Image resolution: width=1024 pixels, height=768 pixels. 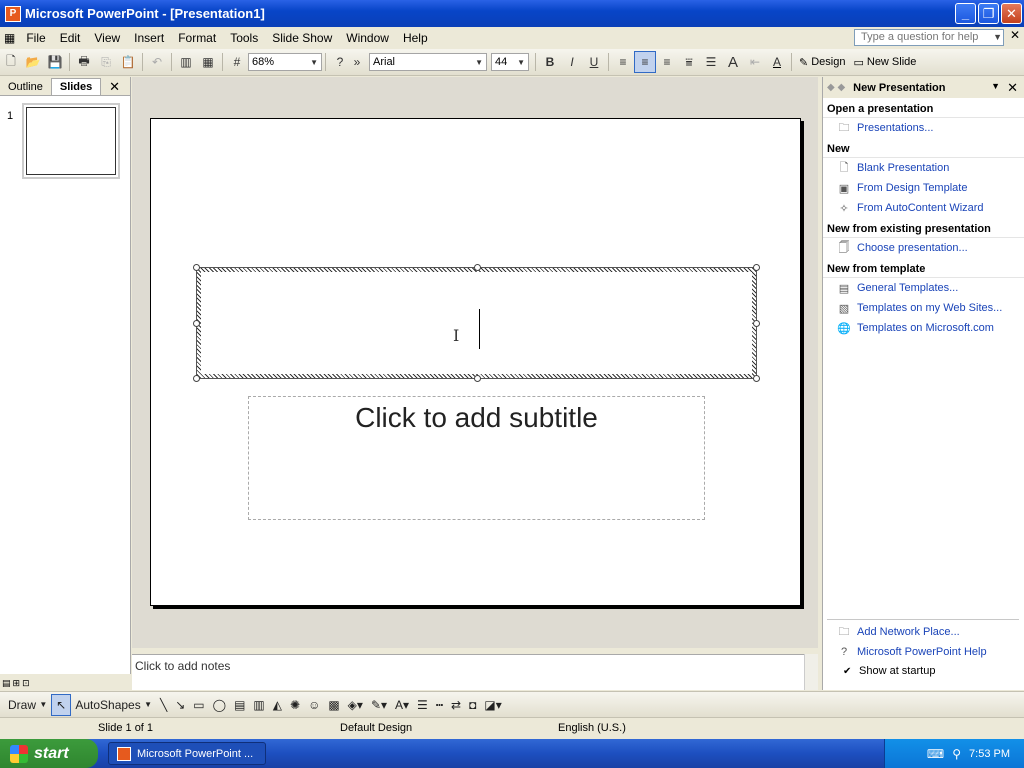 I want to click on draw-menu-button: Draw ▼, so click(x=27, y=705).